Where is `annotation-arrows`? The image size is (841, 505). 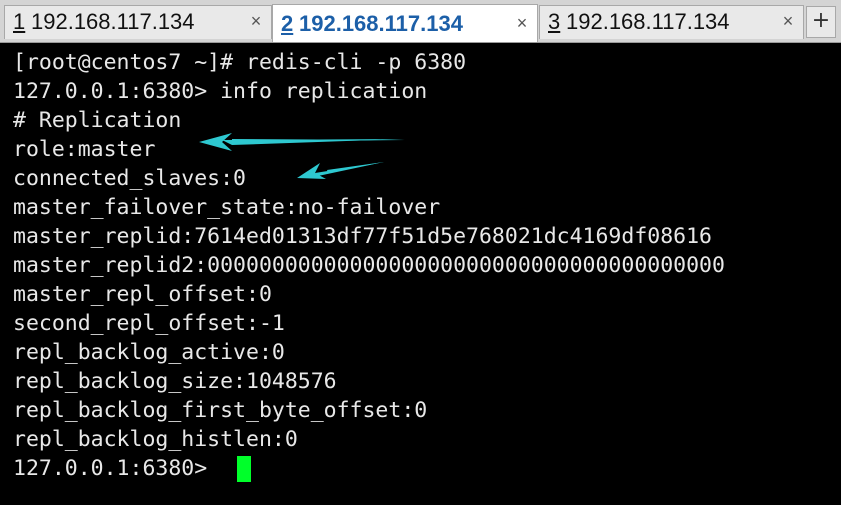 annotation-arrows is located at coordinates (302, 156).